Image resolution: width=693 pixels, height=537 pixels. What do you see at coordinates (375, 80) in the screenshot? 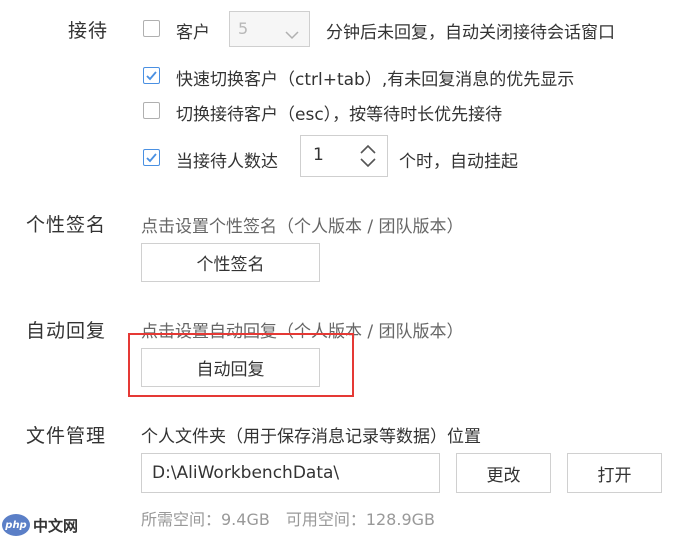
I see `quick-switch-text: 快速切换客户（ctrl+tab）,有未回复消息的优先显示` at bounding box center [375, 80].